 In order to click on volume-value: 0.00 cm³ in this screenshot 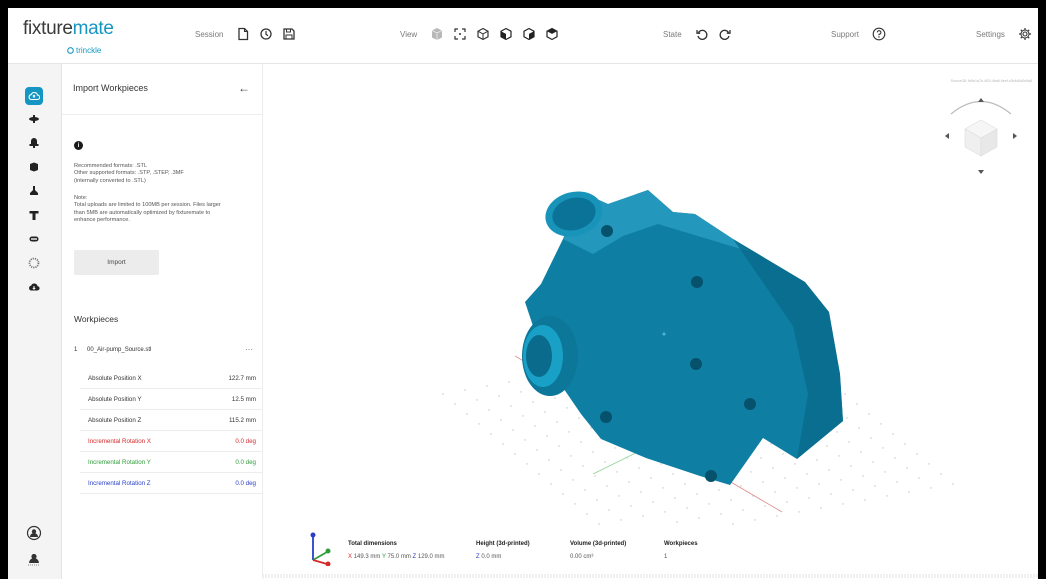, I will do `click(582, 557)`.